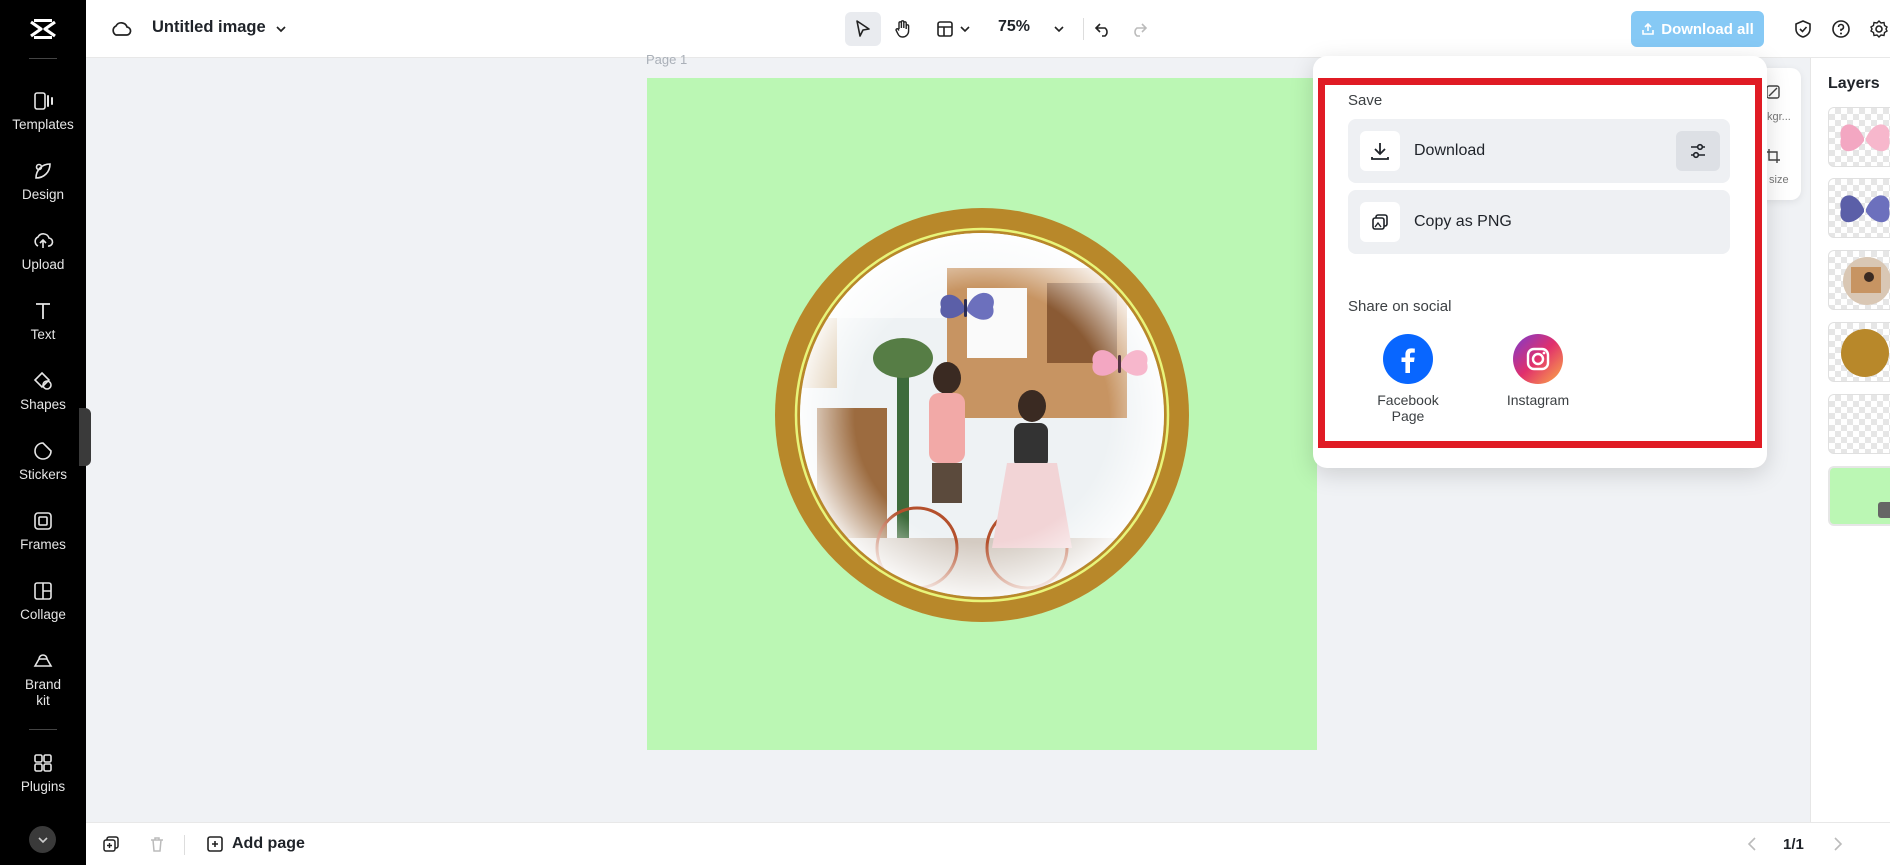 This screenshot has height=865, width=1890. What do you see at coordinates (1538, 400) in the screenshot?
I see `instagram-label: Instagram` at bounding box center [1538, 400].